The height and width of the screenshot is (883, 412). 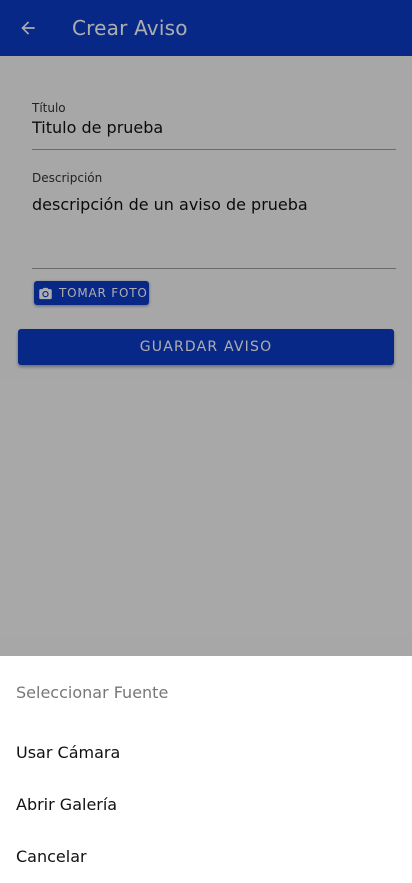 What do you see at coordinates (206, 856) in the screenshot?
I see `cancel-option: Cancelar` at bounding box center [206, 856].